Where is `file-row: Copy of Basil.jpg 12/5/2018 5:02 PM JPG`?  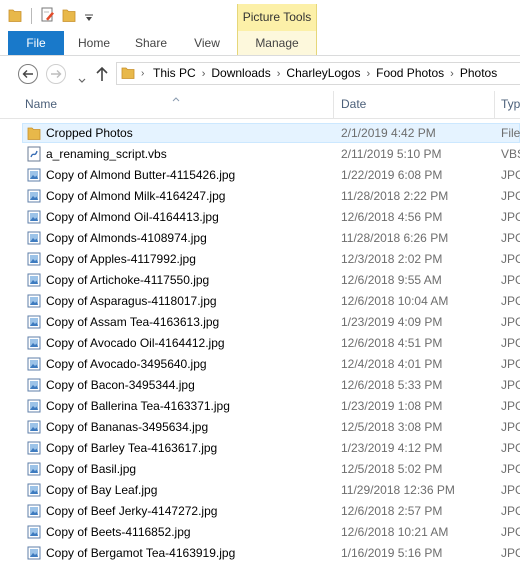 file-row: Copy of Basil.jpg 12/5/2018 5:02 PM JPG is located at coordinates (260, 469).